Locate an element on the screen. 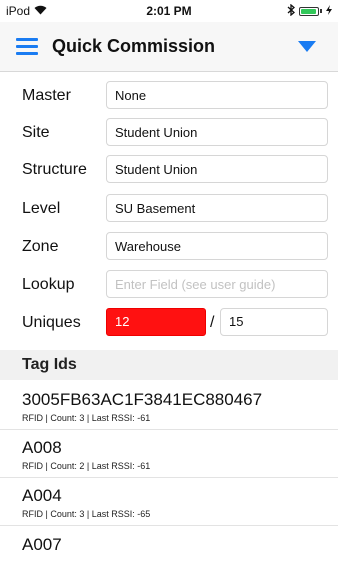 This screenshot has width=338, height=575. page-title: Quick Commission is located at coordinates (134, 46).